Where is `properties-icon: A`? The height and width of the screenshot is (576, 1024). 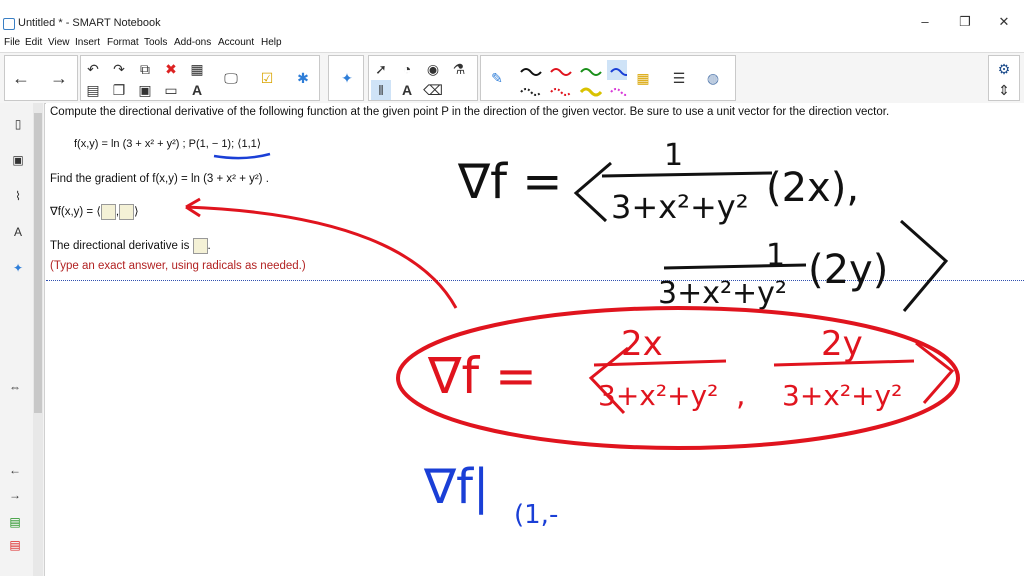
properties-icon: A is located at coordinates (18, 232).